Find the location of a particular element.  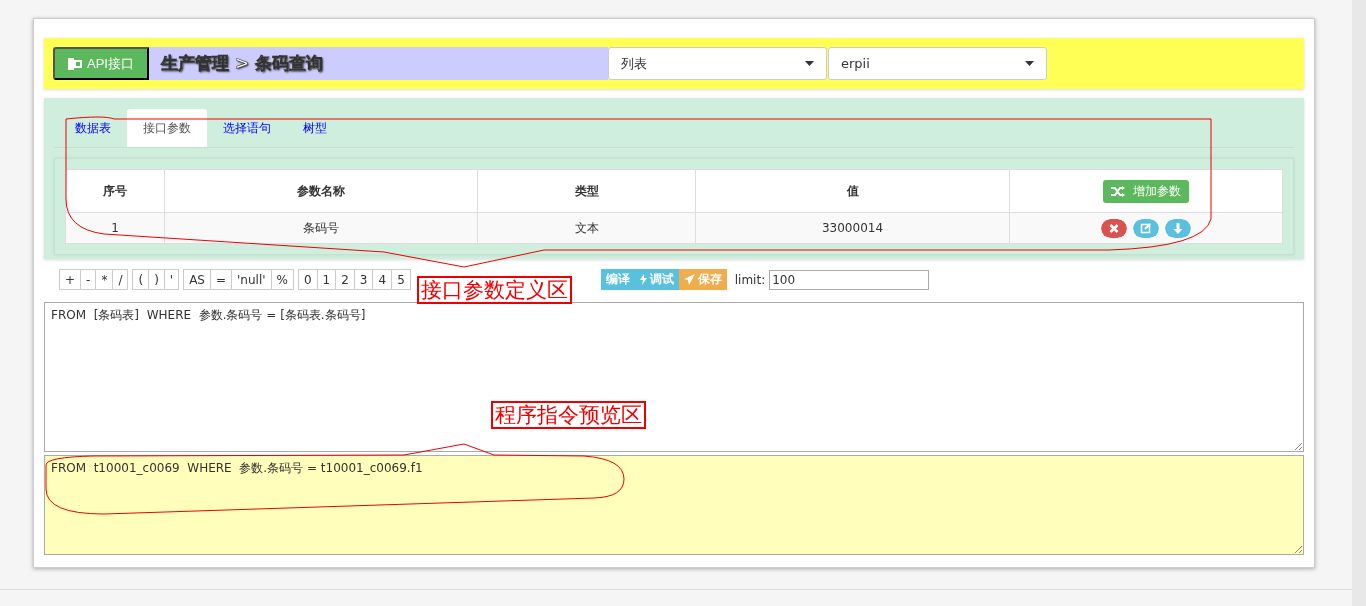

column-header: 参数名称 is located at coordinates (321, 191).